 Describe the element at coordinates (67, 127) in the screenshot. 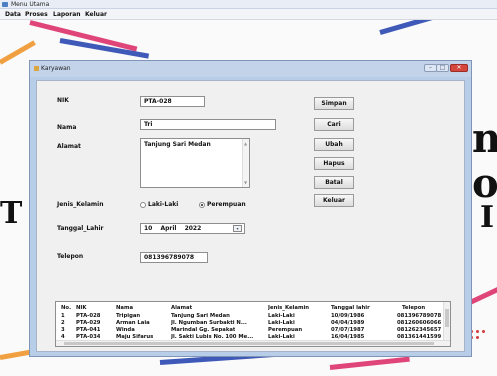

I see `label-nama: Nama` at that location.